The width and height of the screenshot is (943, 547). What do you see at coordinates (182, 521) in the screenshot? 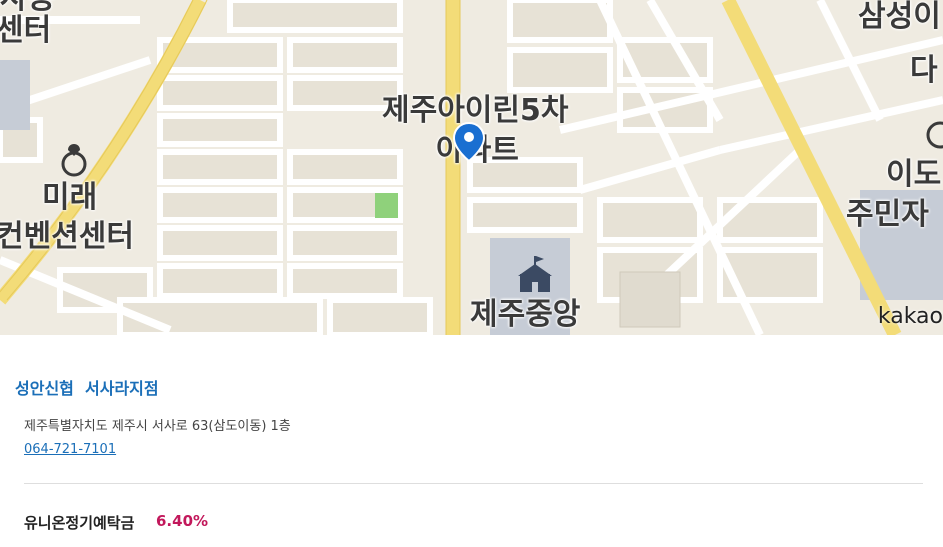
I see `product-rate: 6.40%` at bounding box center [182, 521].